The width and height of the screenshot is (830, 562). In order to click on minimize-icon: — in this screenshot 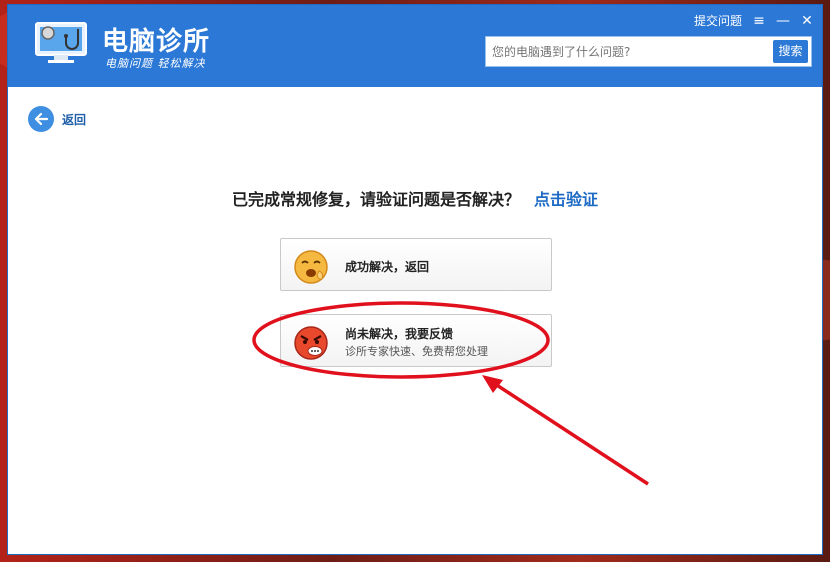, I will do `click(783, 21)`.